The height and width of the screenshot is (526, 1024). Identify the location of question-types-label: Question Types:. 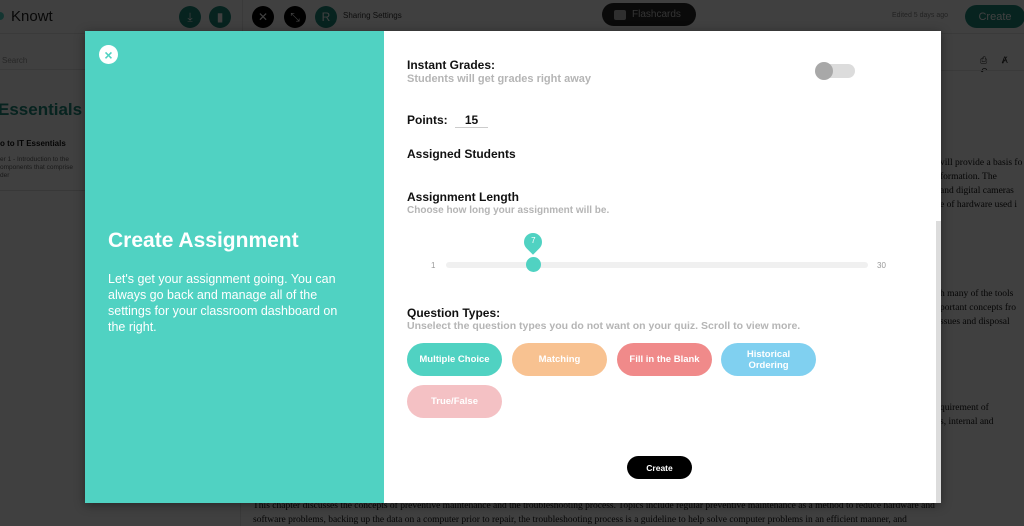
(454, 313).